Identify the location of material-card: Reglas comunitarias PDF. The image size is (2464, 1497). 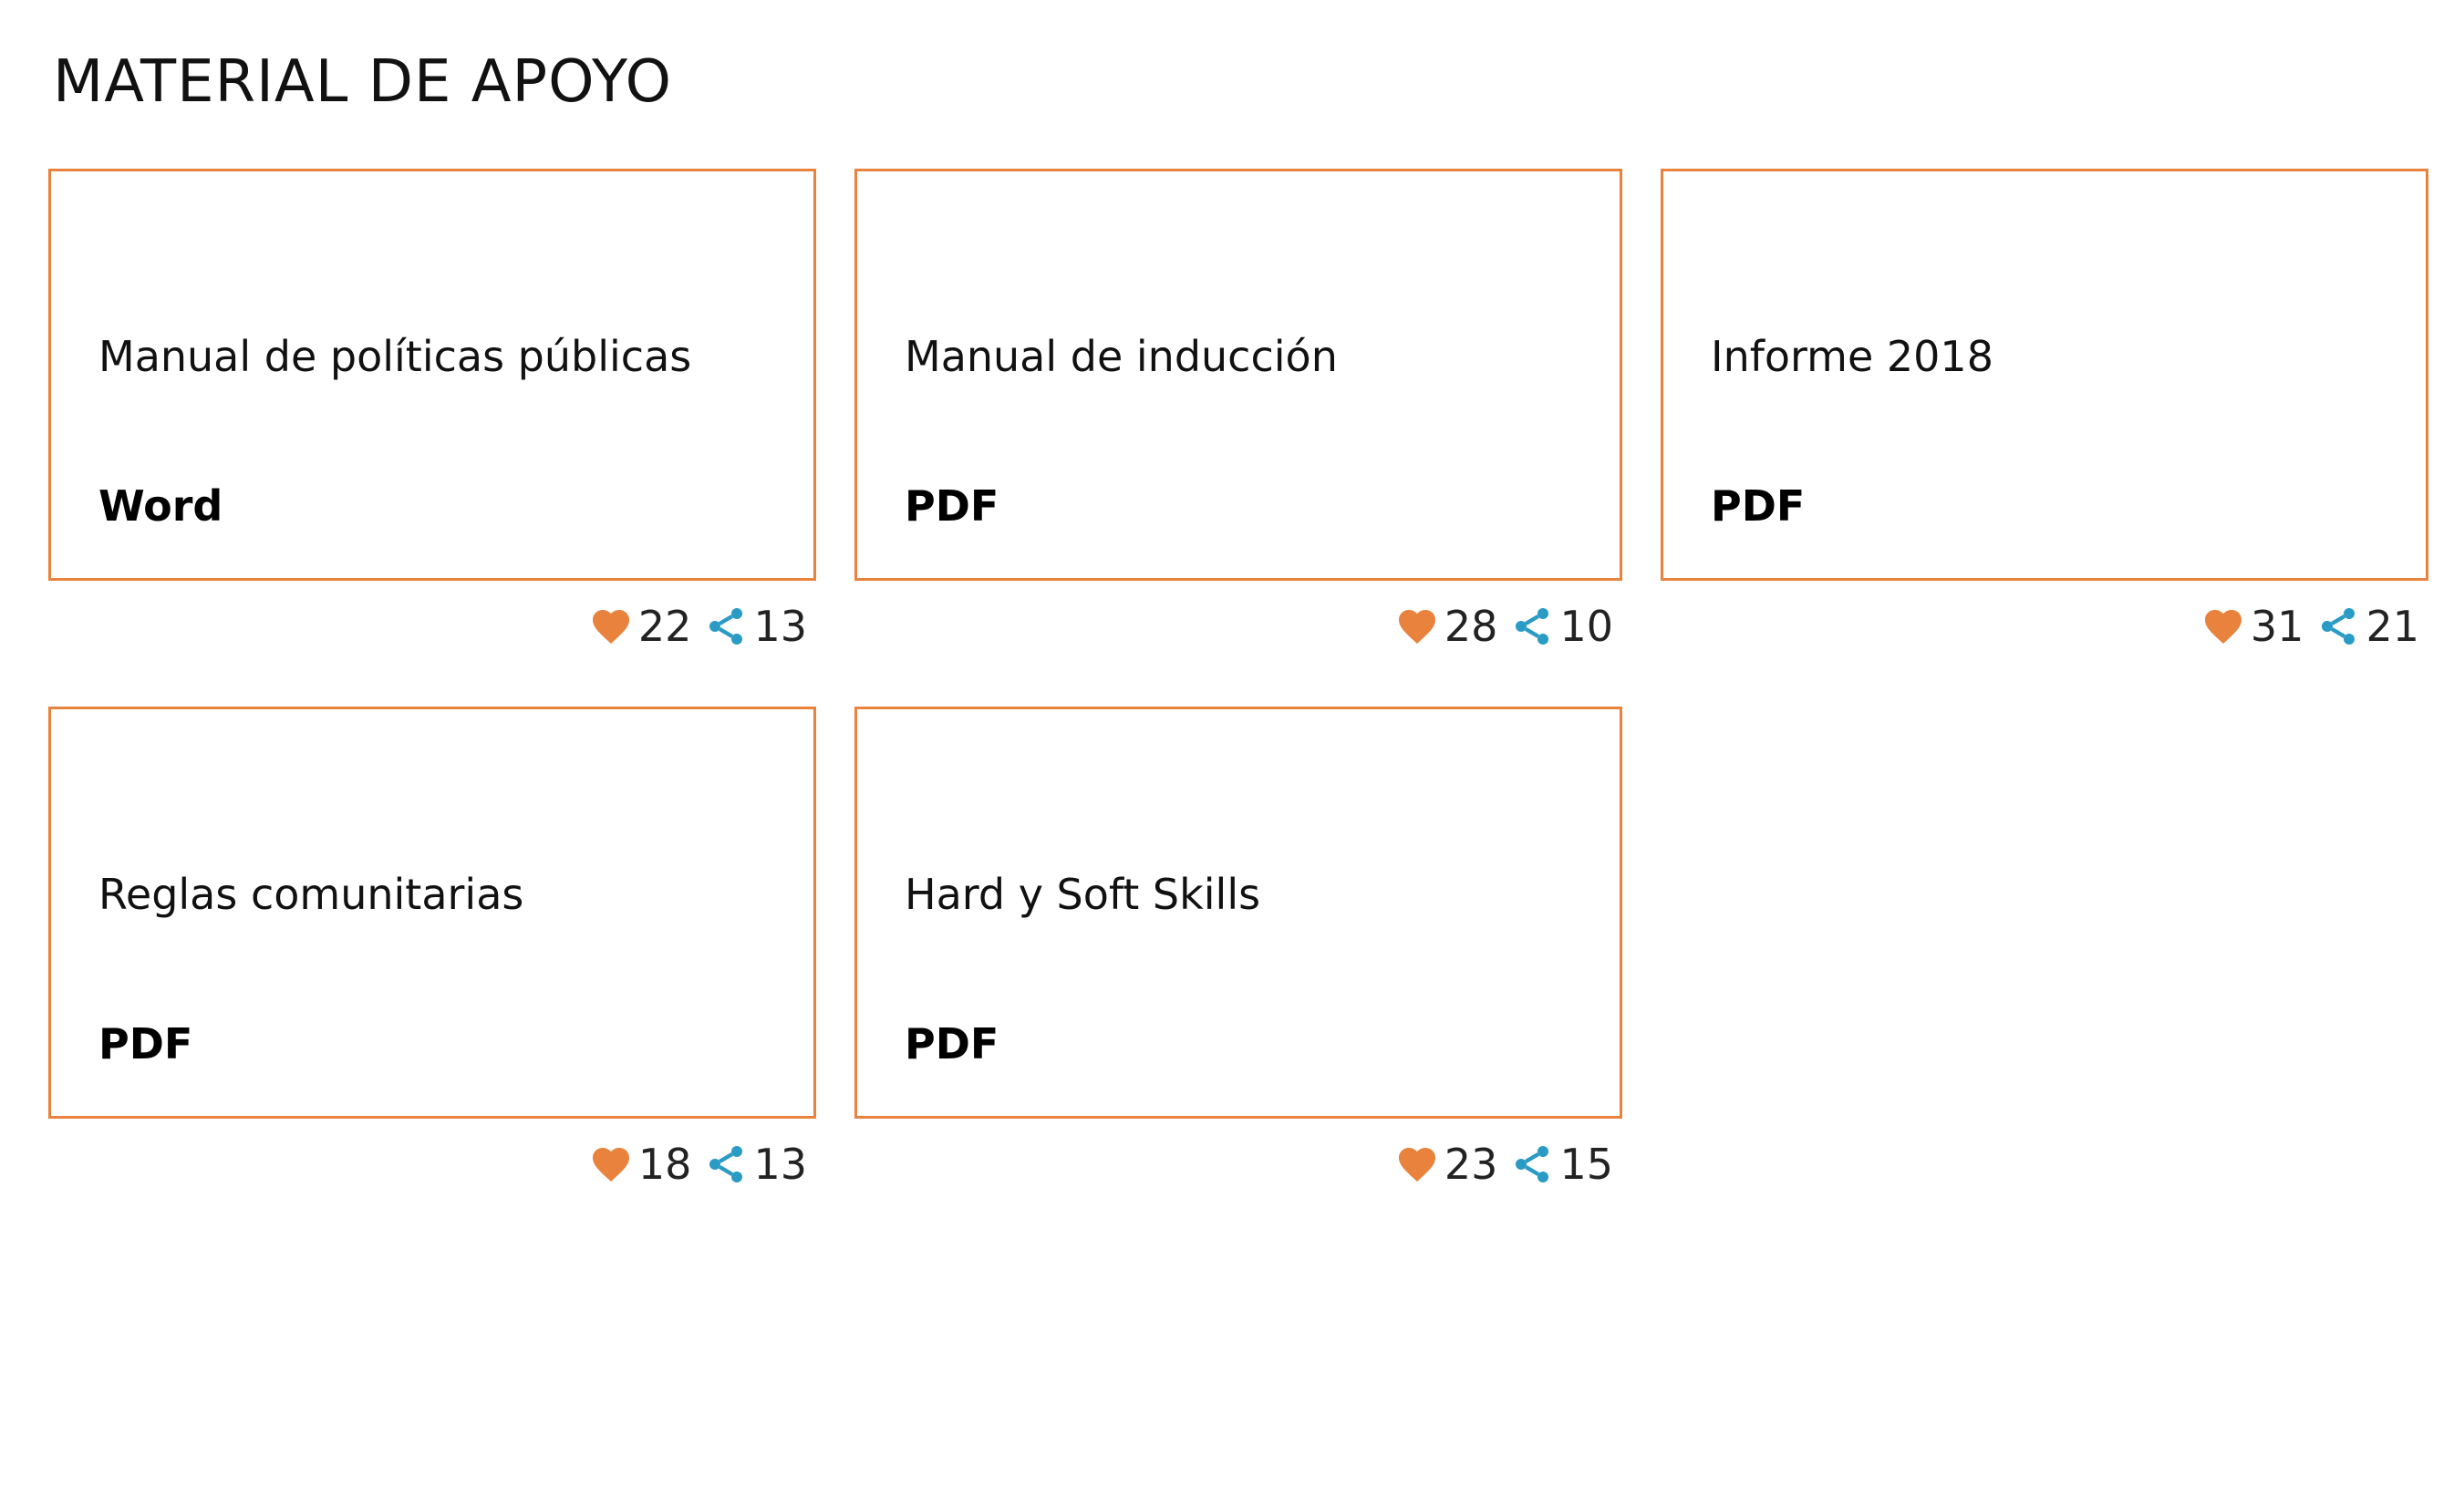
(432, 913).